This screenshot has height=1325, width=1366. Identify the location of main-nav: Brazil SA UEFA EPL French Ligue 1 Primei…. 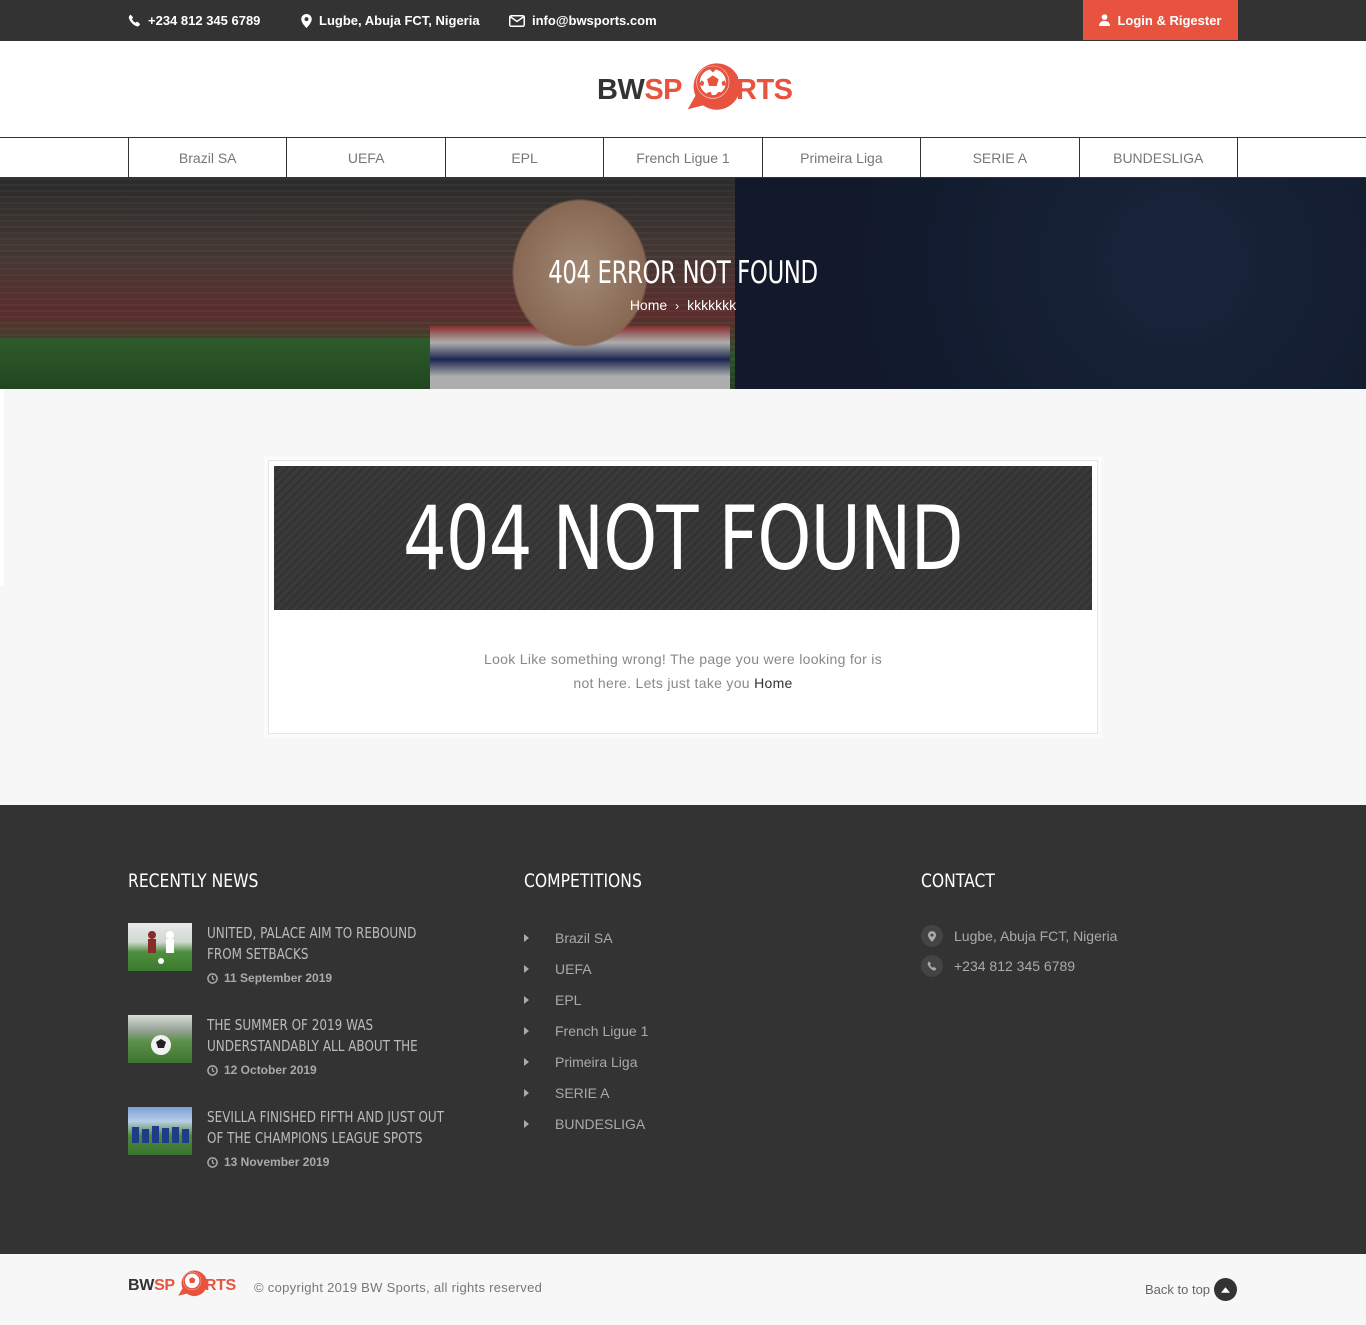
(683, 157).